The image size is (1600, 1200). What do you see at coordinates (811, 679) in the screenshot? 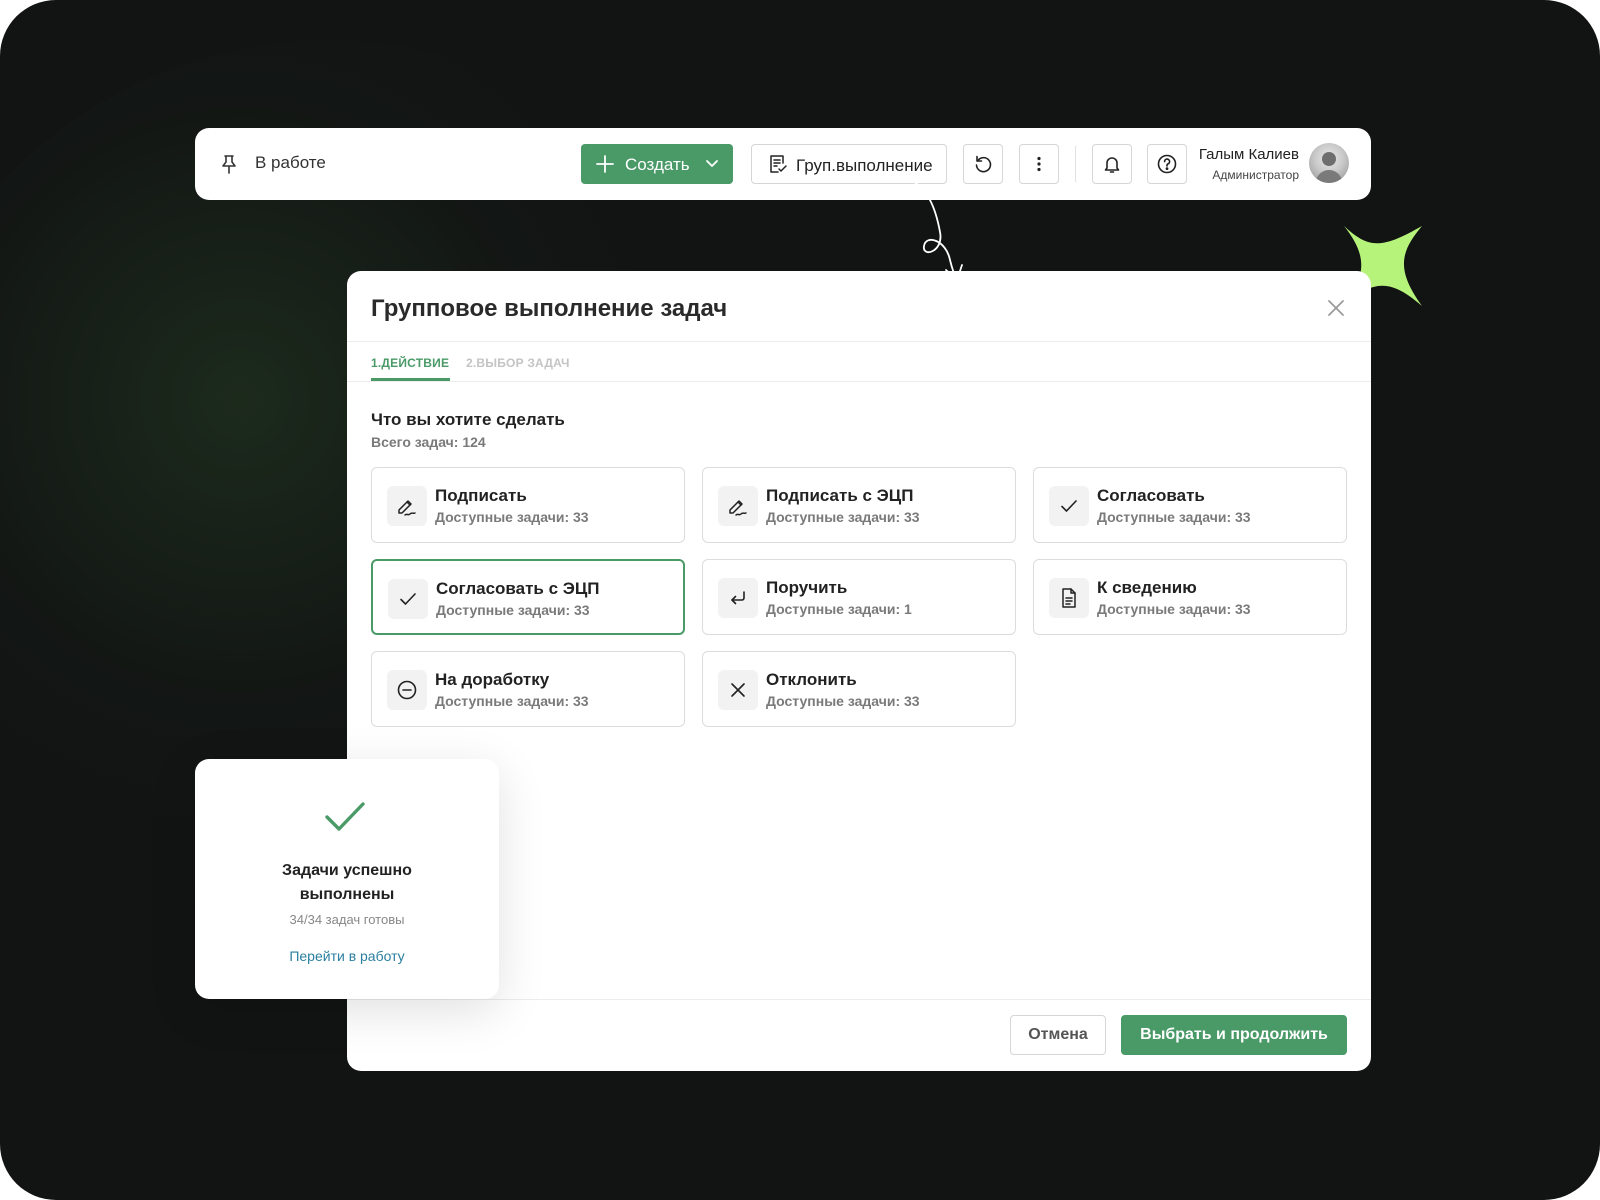
I see `card-title: Отклонить` at bounding box center [811, 679].